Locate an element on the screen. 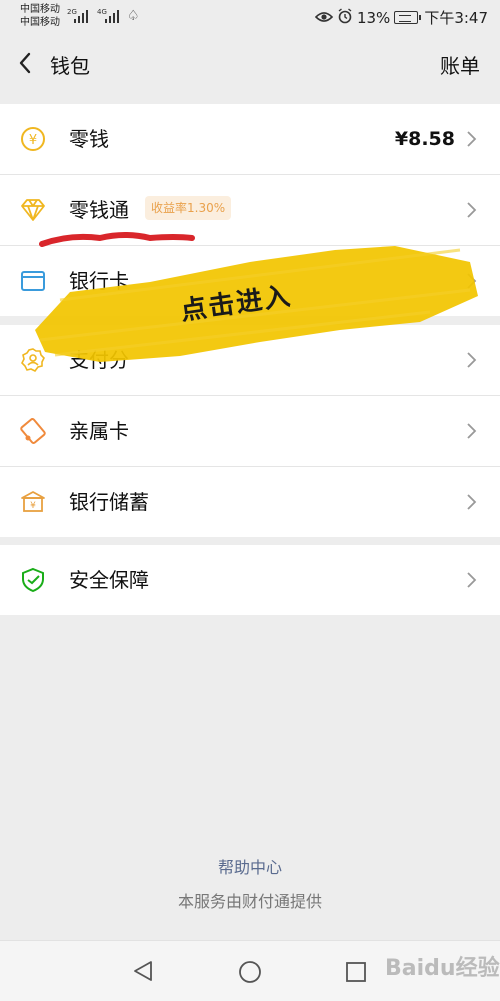 This screenshot has height=1001, width=500. change-row: ¥ 零钱 ¥8.58 is located at coordinates (250, 139).